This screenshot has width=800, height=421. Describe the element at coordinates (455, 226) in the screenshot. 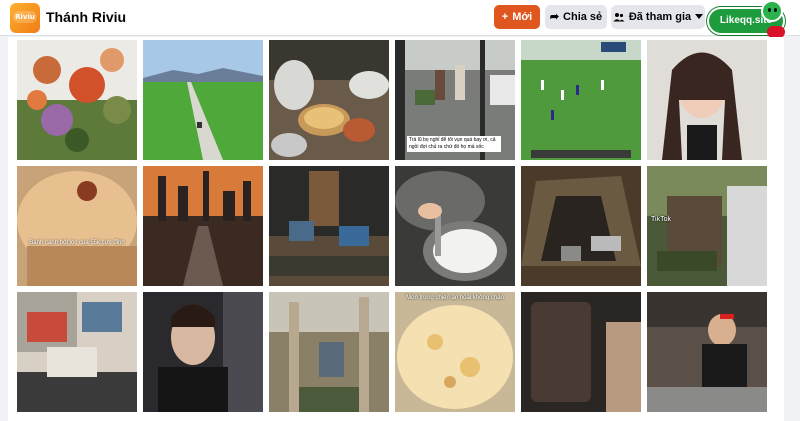

I see `photo-cooking-pot` at that location.